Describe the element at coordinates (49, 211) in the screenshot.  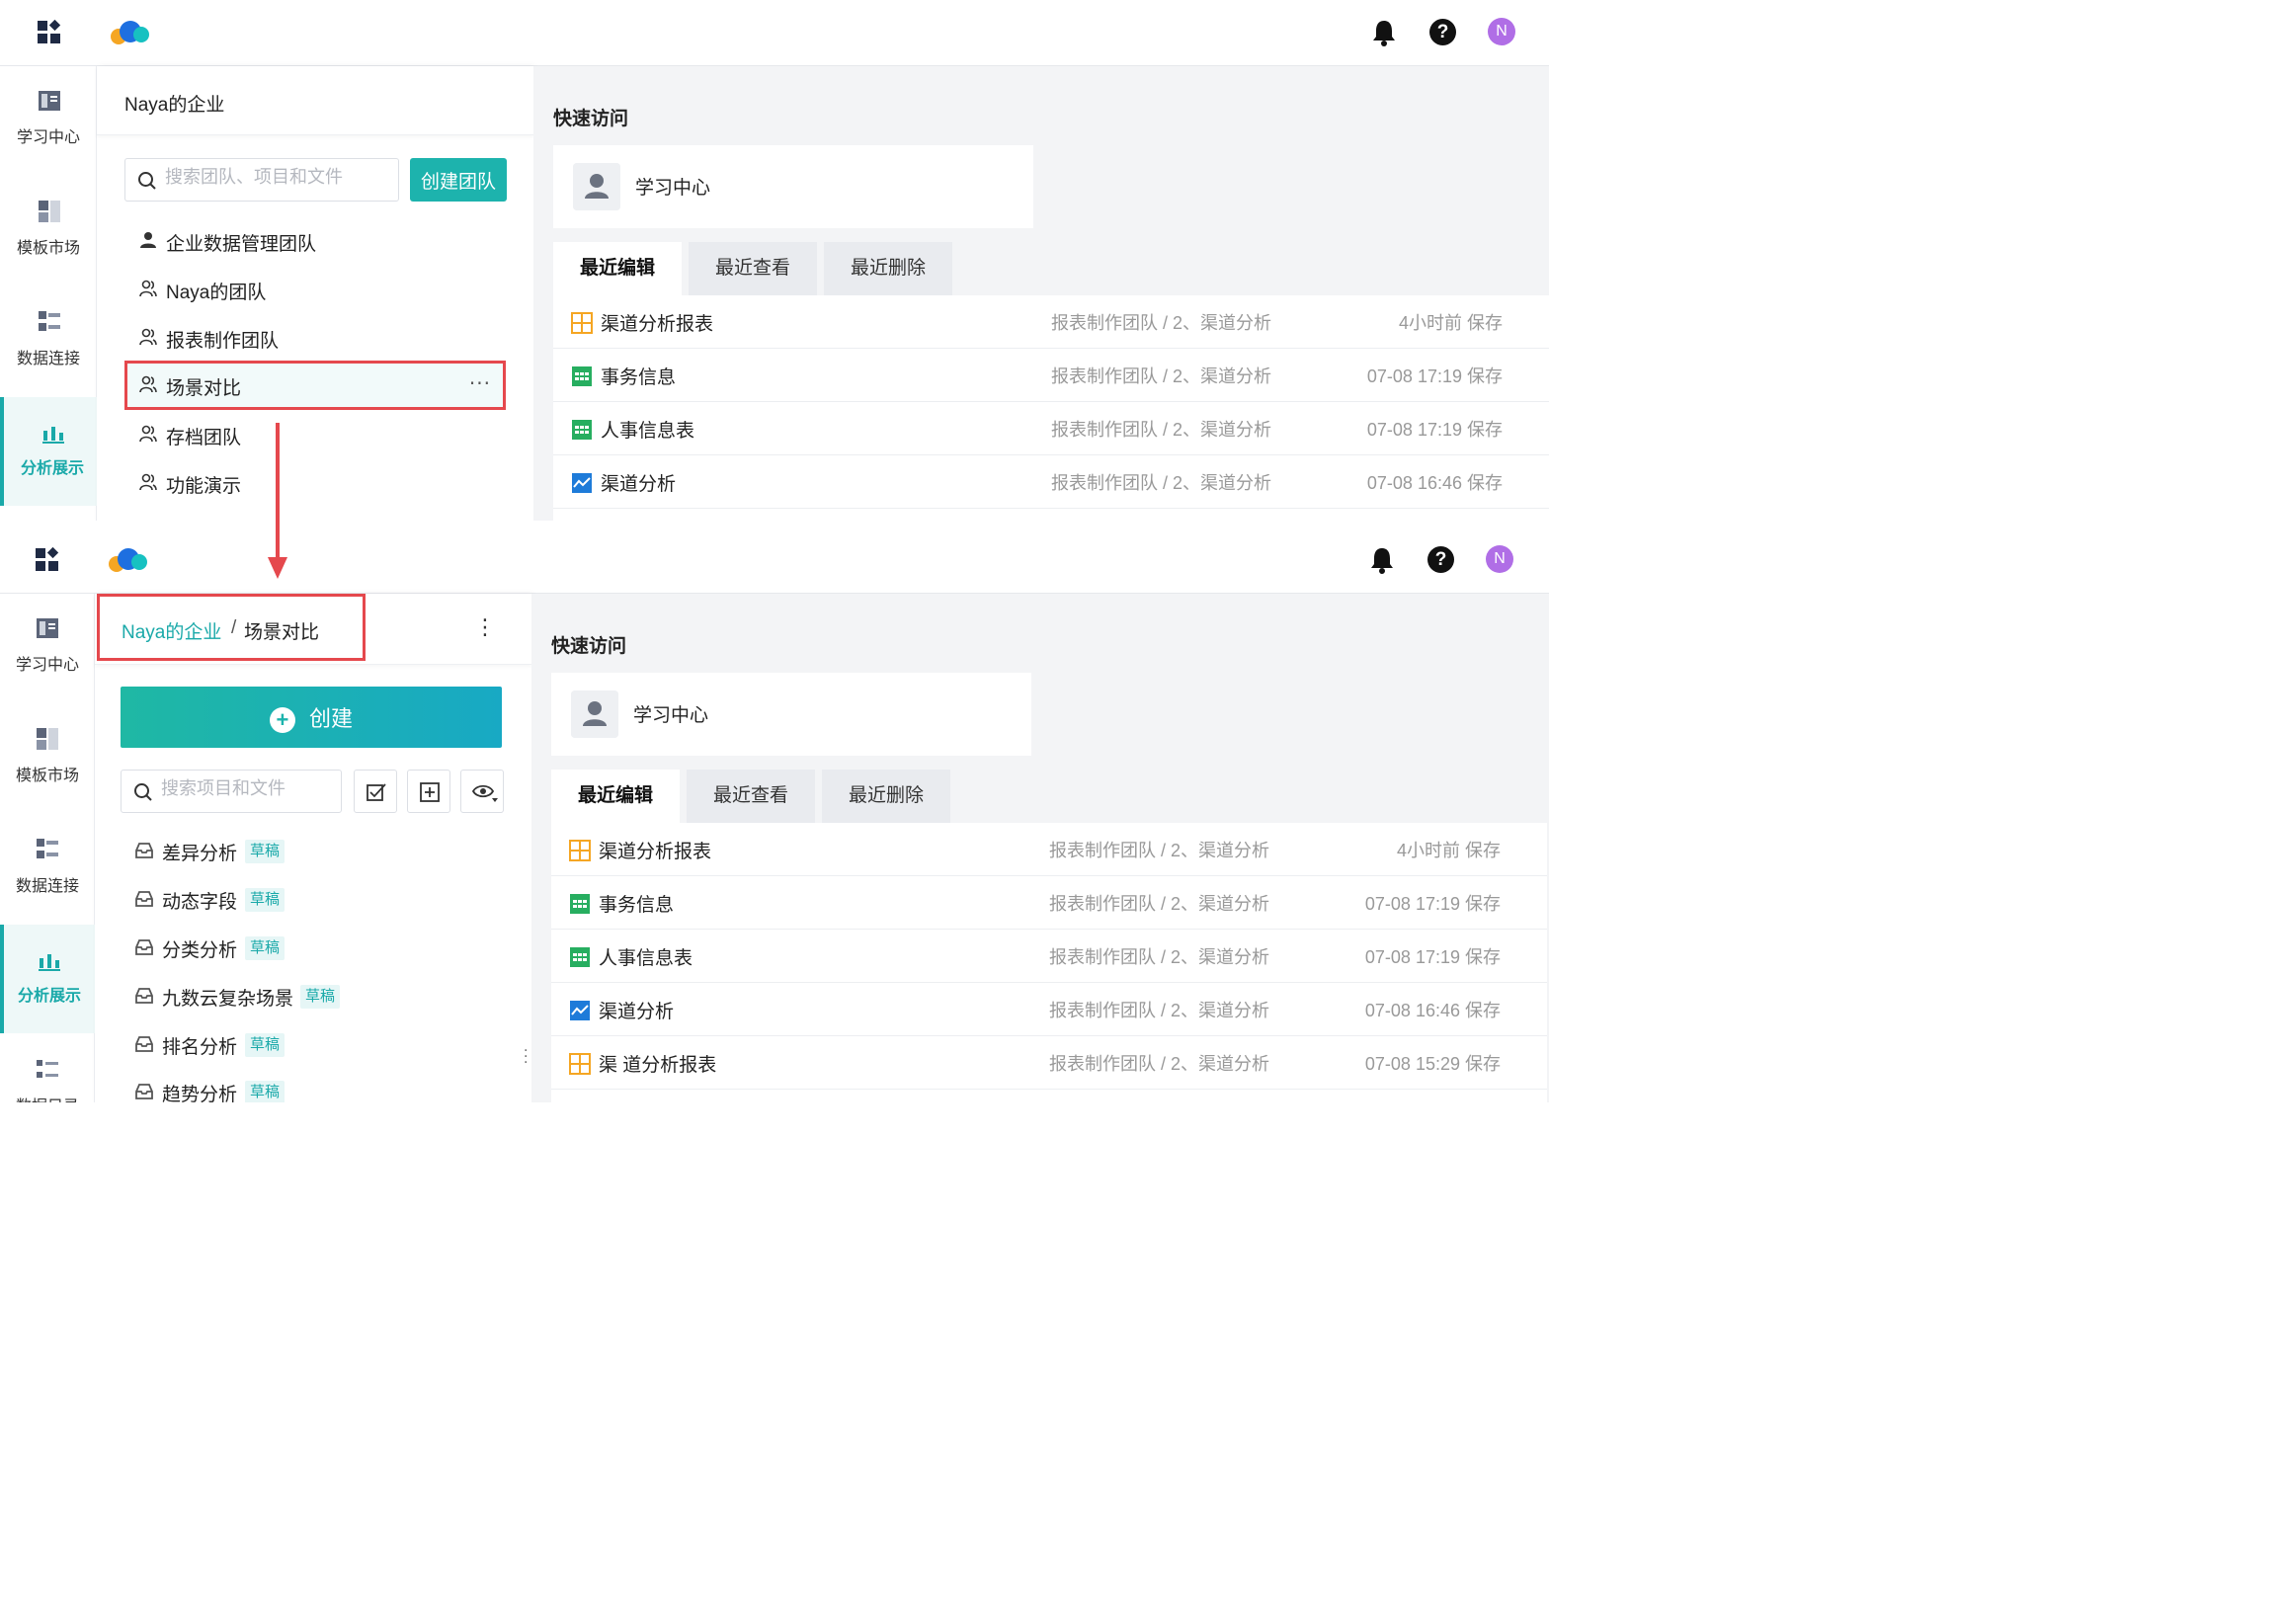
I see `template-icon` at that location.